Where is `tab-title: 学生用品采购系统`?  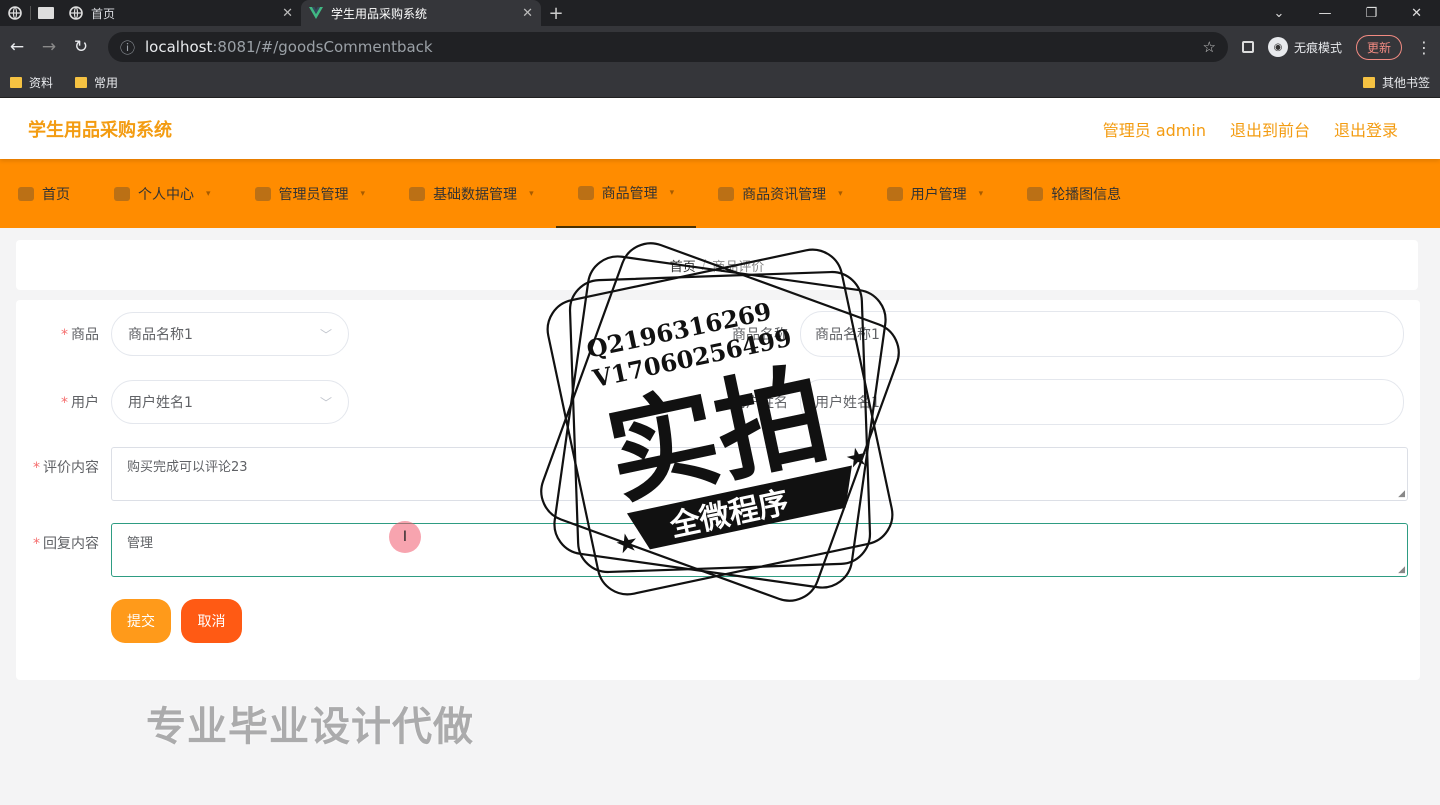 tab-title: 学生用品采购系统 is located at coordinates (379, 13).